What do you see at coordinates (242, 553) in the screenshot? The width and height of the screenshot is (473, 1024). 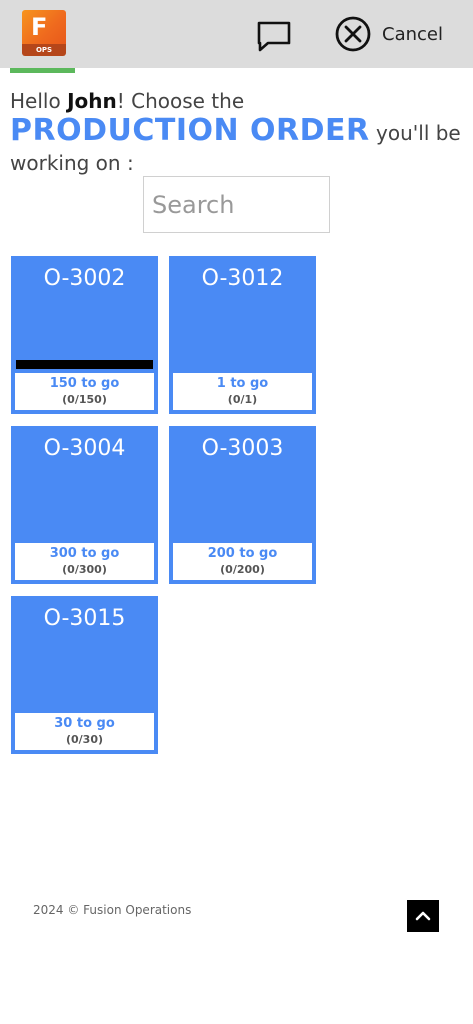 I see `order-remaining: 200 to go` at bounding box center [242, 553].